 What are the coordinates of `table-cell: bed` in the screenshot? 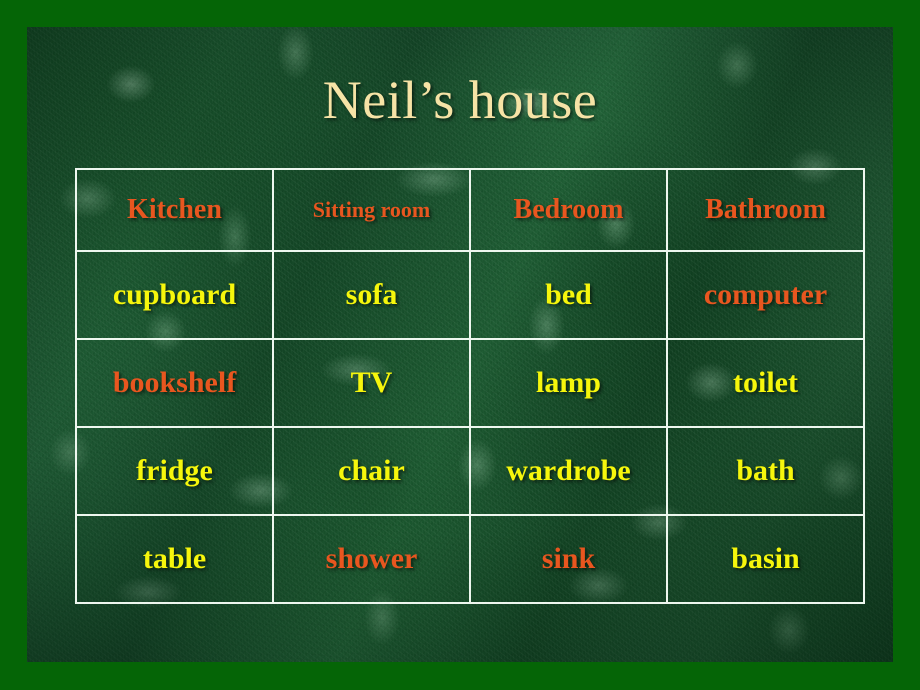 It's located at (568, 295).